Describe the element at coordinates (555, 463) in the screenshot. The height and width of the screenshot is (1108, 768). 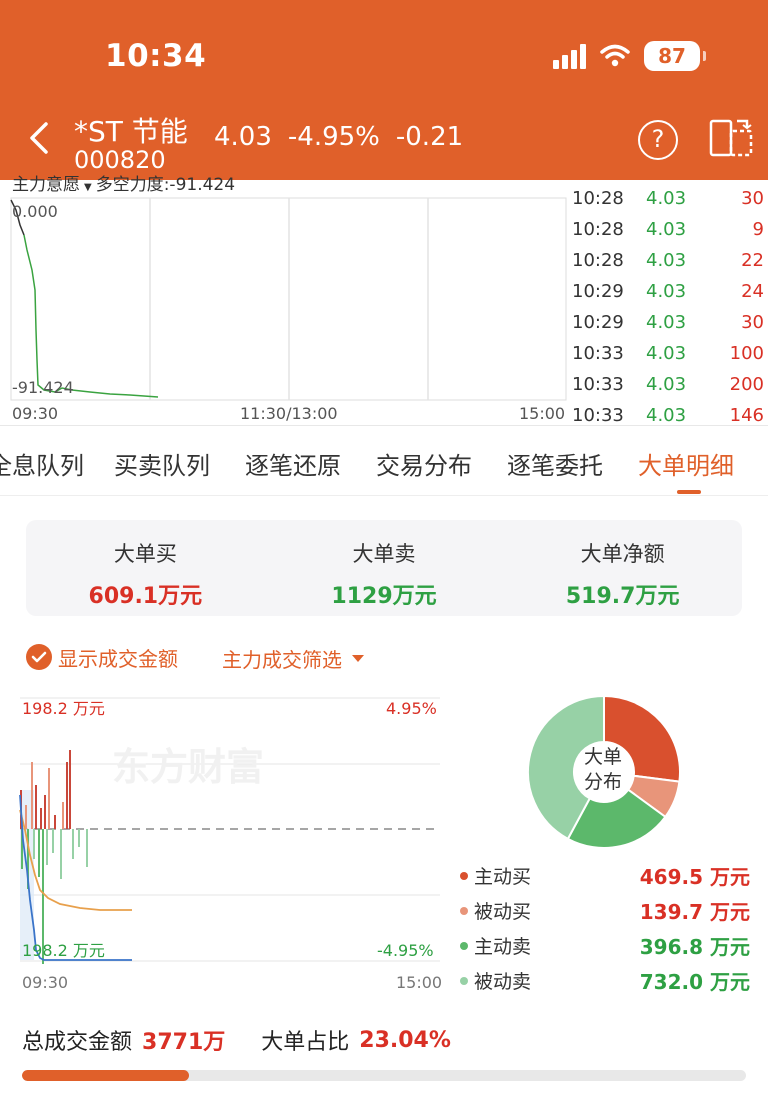
I see `tab-tick-orders: 逐笔委托` at that location.